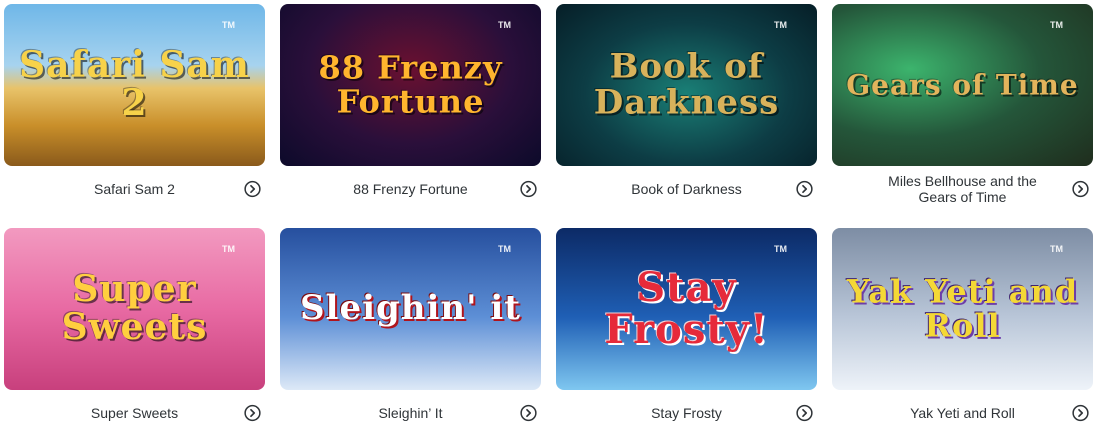 This screenshot has width=1099, height=435. I want to click on game-thumbnail: Sleighin' it TM, so click(410, 309).